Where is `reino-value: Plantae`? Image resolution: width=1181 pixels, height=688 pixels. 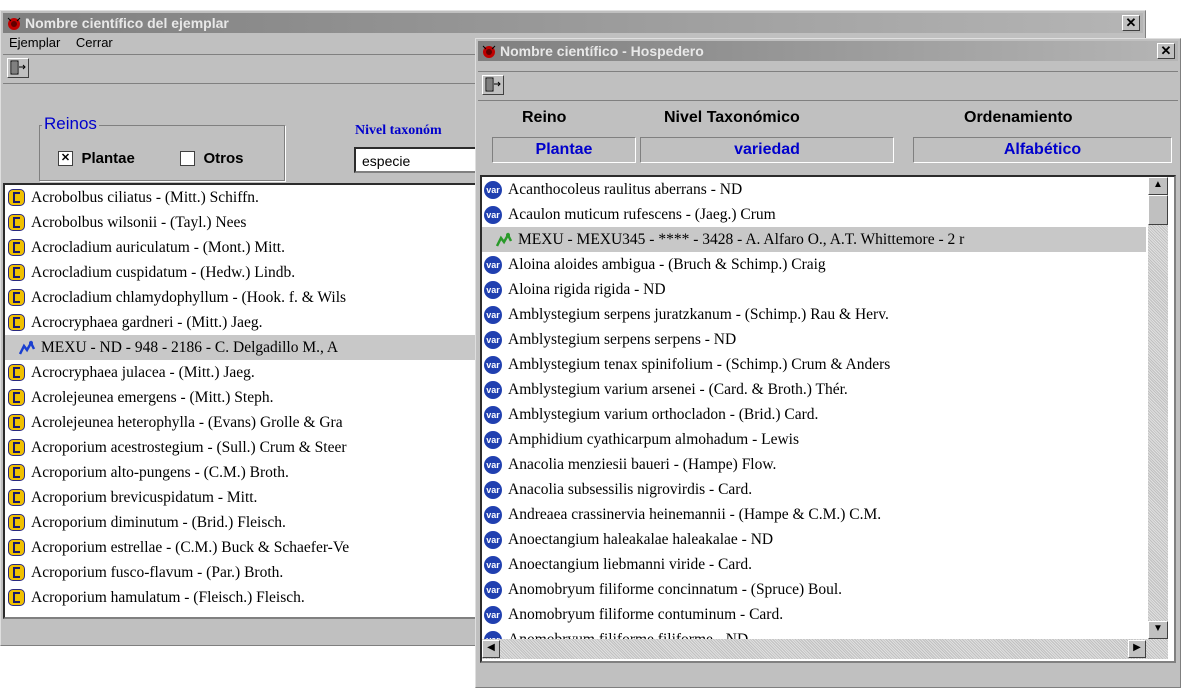
reino-value: Plantae is located at coordinates (564, 149).